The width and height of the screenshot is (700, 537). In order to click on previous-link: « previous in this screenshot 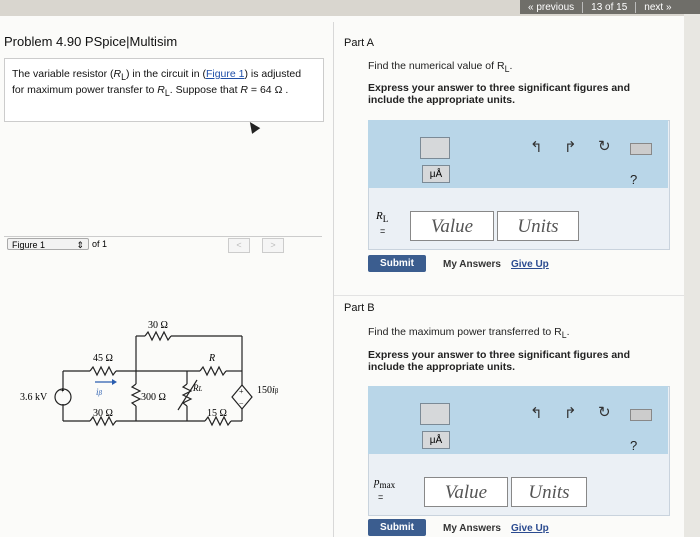, I will do `click(552, 7)`.